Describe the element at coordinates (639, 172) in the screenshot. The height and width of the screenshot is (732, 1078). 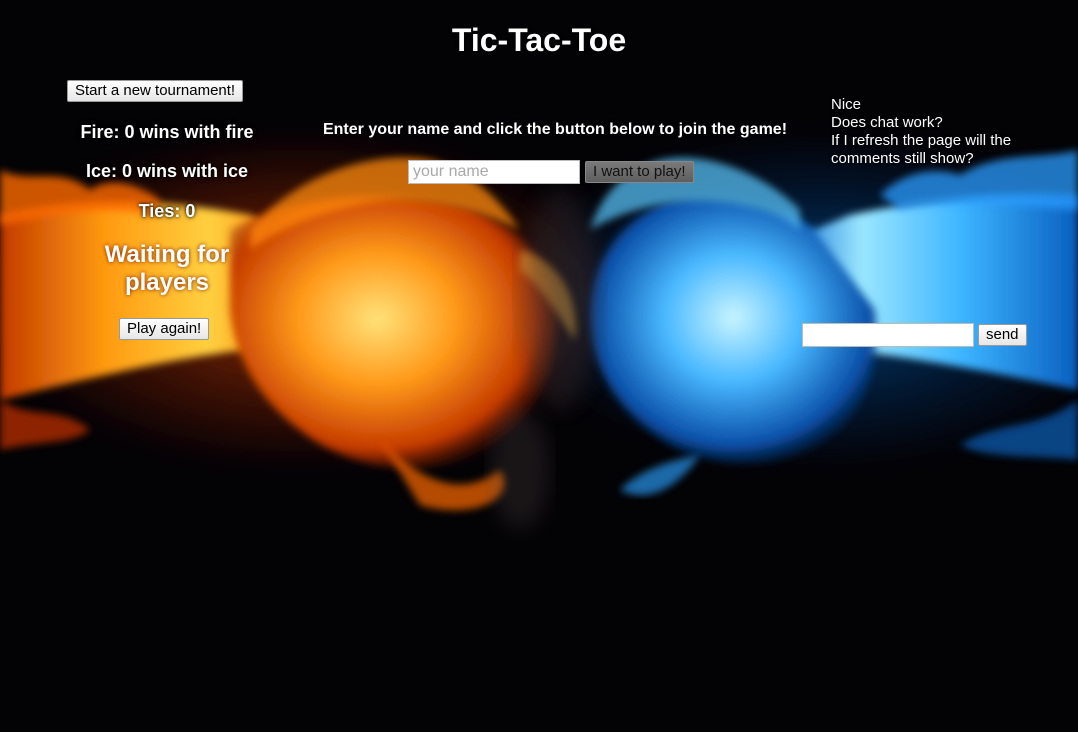
I see `want-to-play-button: I want to play!` at that location.